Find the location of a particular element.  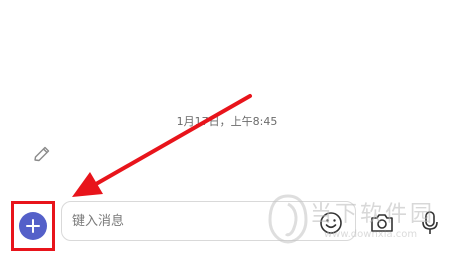

camera-icon is located at coordinates (382, 223).